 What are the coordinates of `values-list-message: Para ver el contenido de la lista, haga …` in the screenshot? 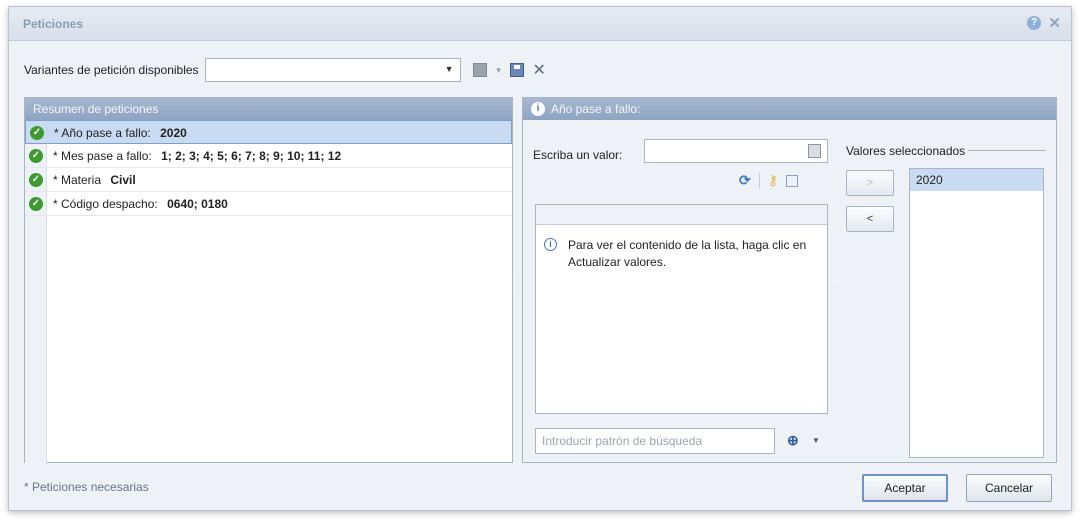 It's located at (687, 253).